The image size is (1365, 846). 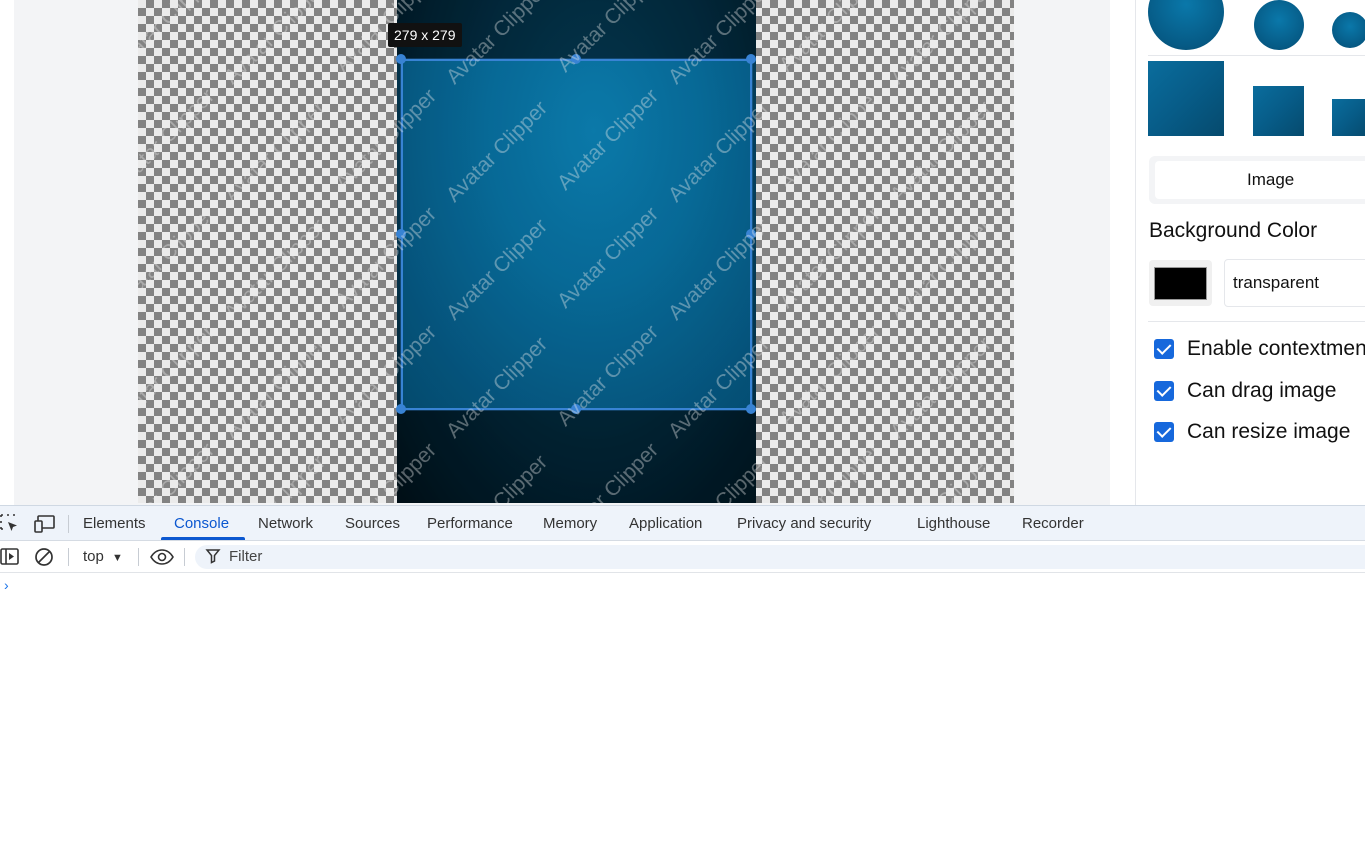 I want to click on context-selector: top ▼, so click(x=103, y=557).